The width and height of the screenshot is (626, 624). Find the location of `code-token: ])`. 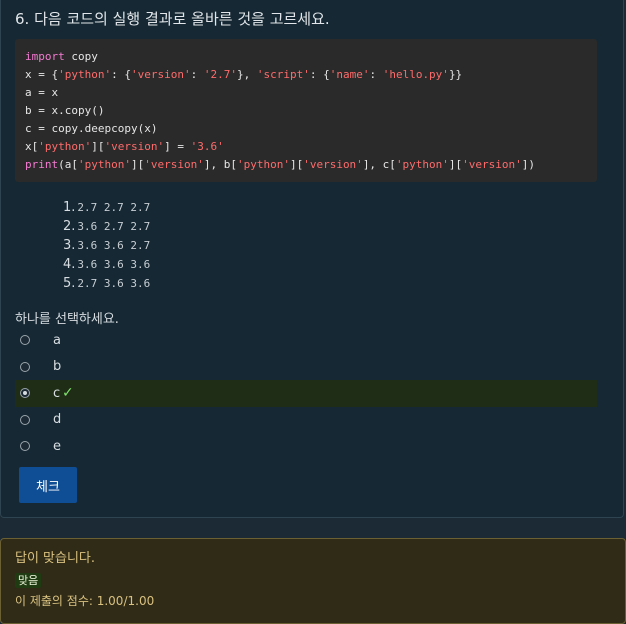

code-token: ]) is located at coordinates (528, 164).